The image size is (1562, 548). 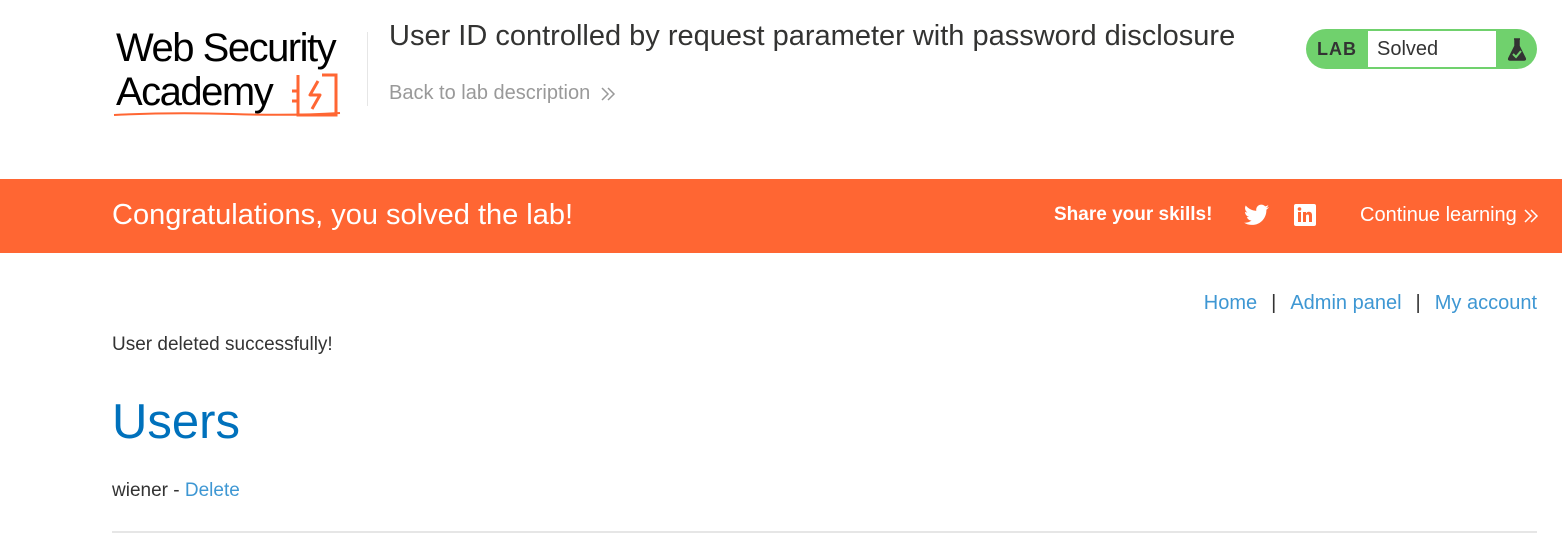 What do you see at coordinates (1486, 303) in the screenshot?
I see `nav-my-account-link: My account` at bounding box center [1486, 303].